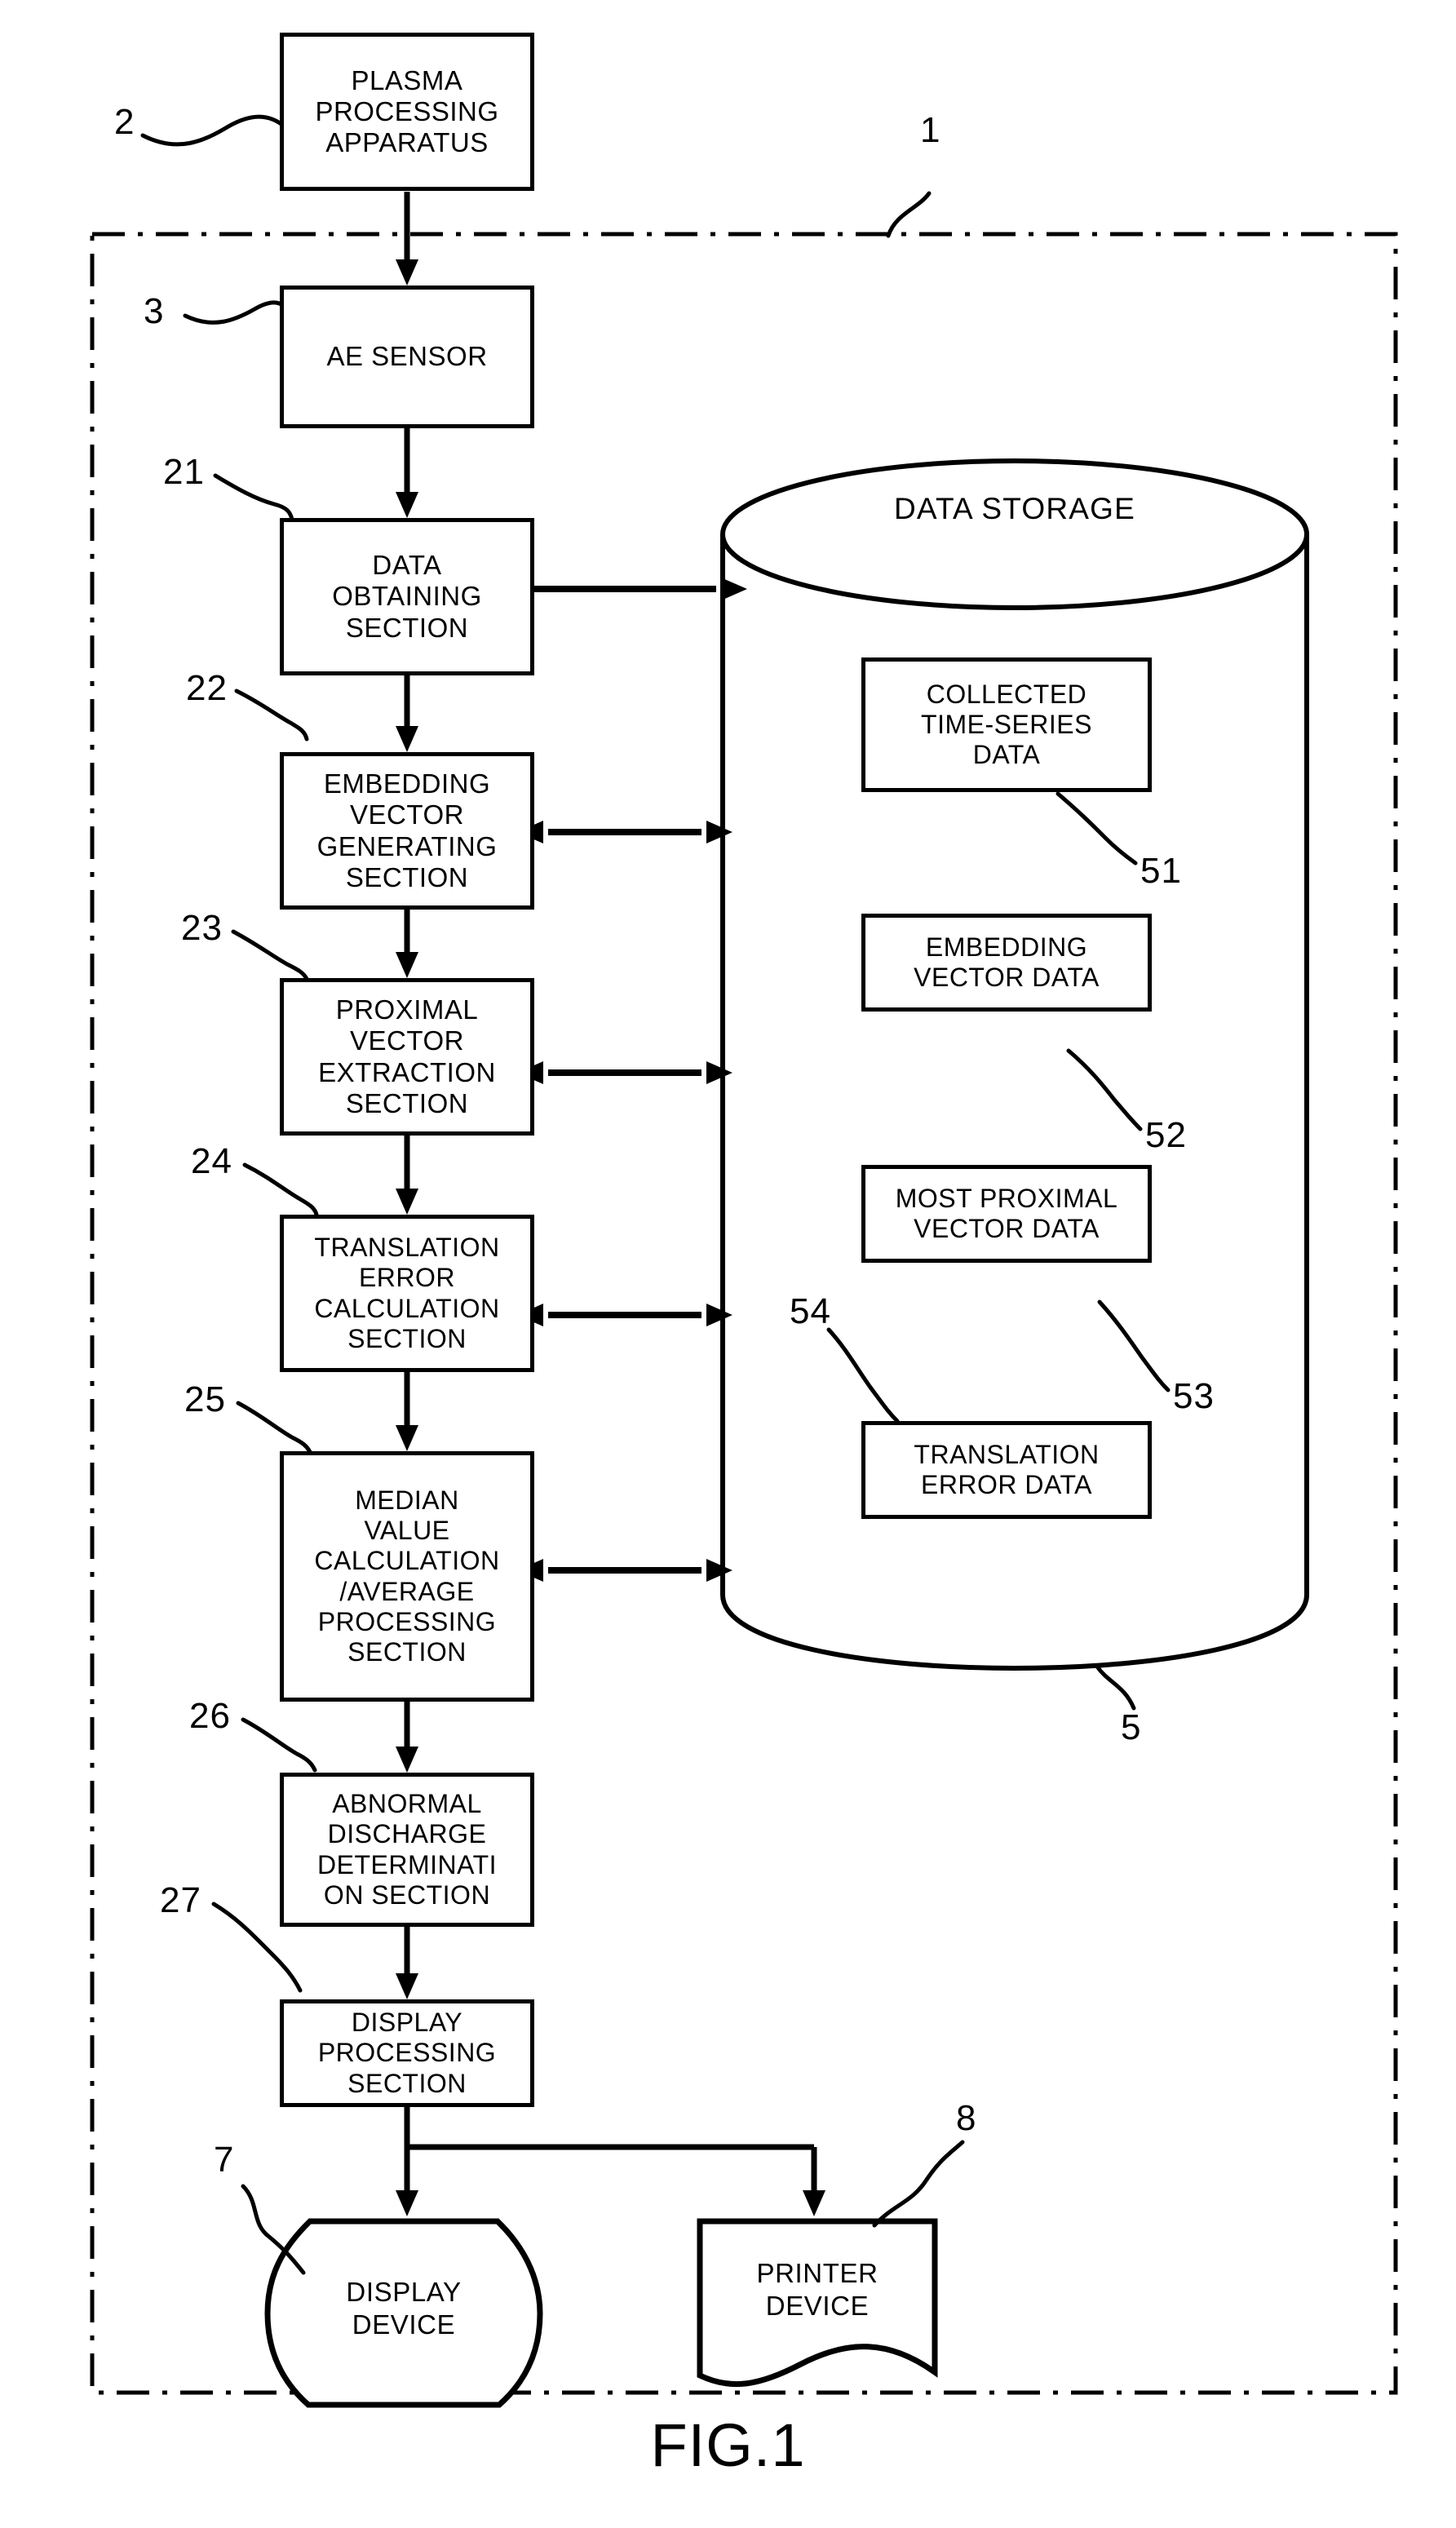 The height and width of the screenshot is (2528, 1456). What do you see at coordinates (154, 311) in the screenshot?
I see `ref-numeral-3: 3` at bounding box center [154, 311].